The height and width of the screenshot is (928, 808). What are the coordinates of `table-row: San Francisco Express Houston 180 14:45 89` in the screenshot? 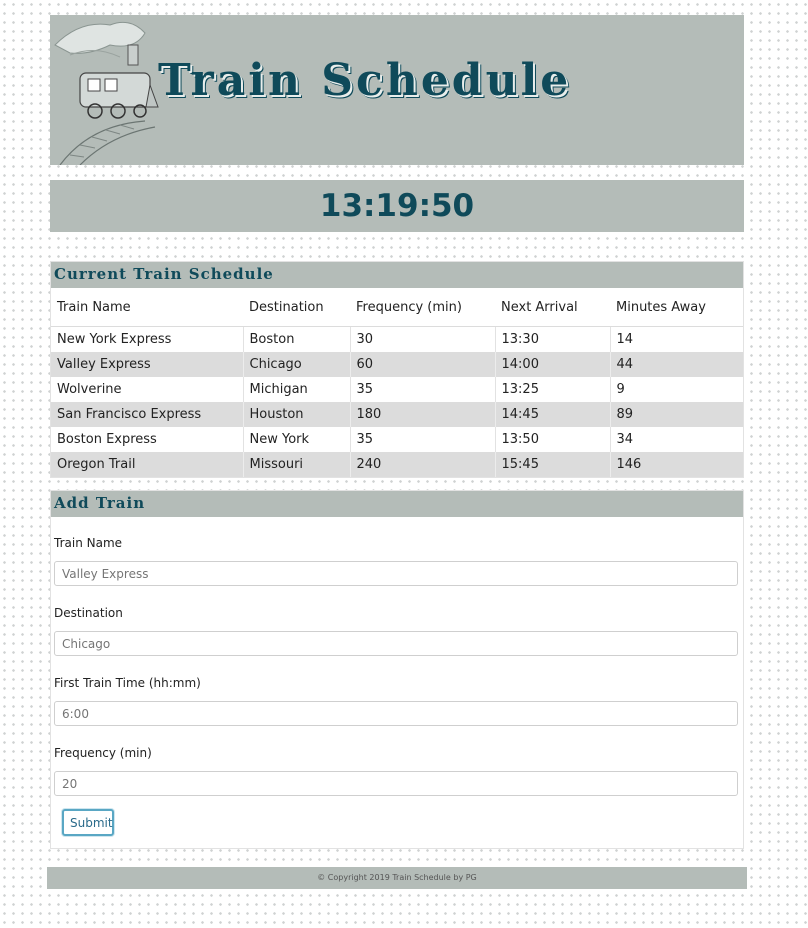 It's located at (397, 414).